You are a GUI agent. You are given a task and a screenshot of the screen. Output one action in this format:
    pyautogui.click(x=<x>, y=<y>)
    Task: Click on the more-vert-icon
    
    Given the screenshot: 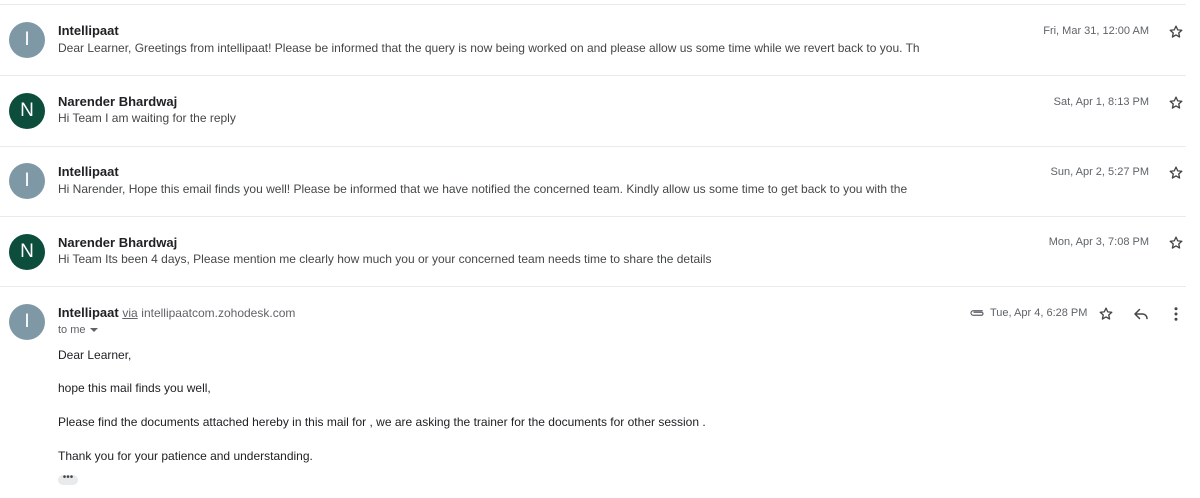 What is the action you would take?
    pyautogui.click(x=1176, y=314)
    